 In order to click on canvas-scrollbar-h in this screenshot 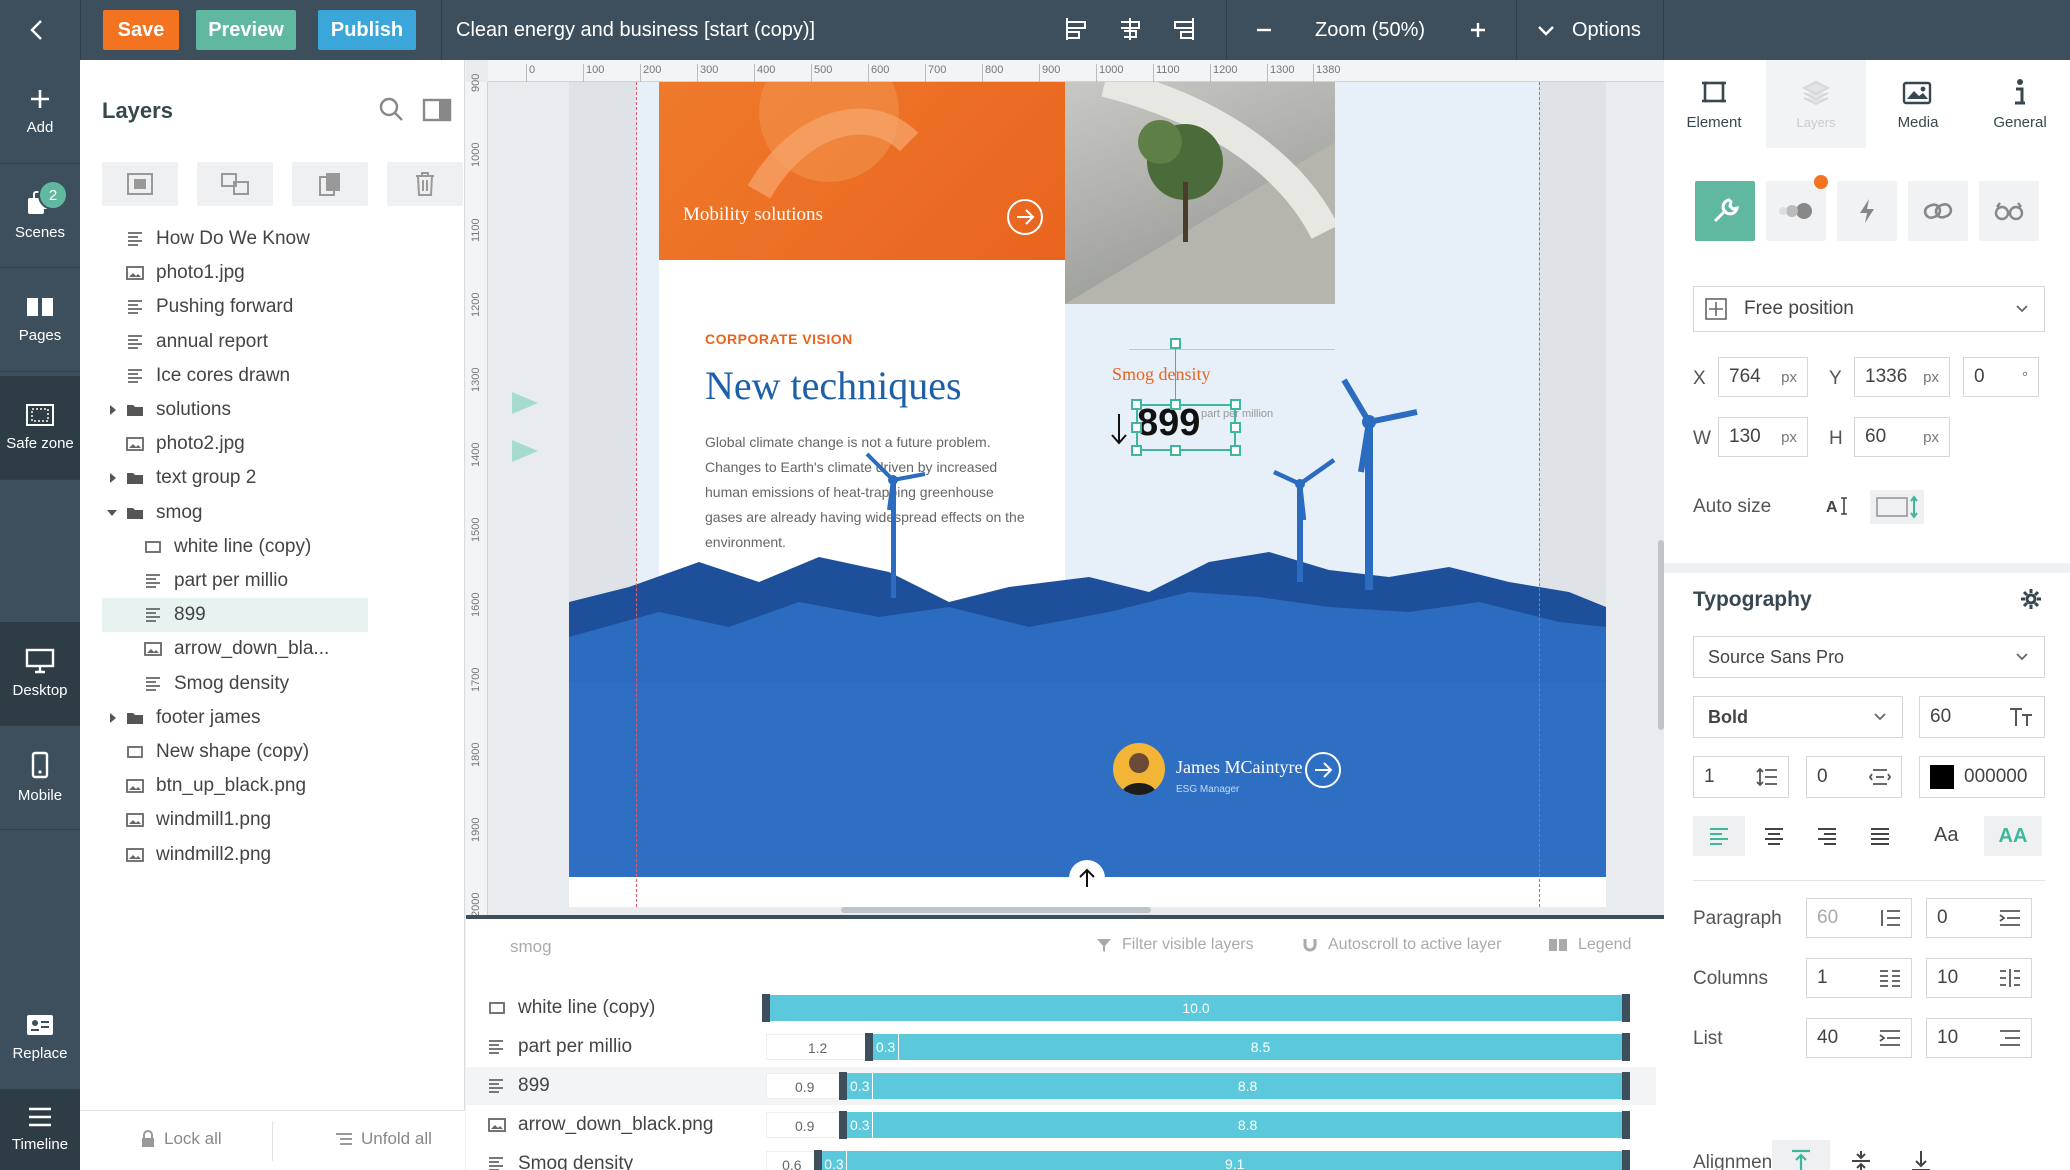, I will do `click(996, 910)`.